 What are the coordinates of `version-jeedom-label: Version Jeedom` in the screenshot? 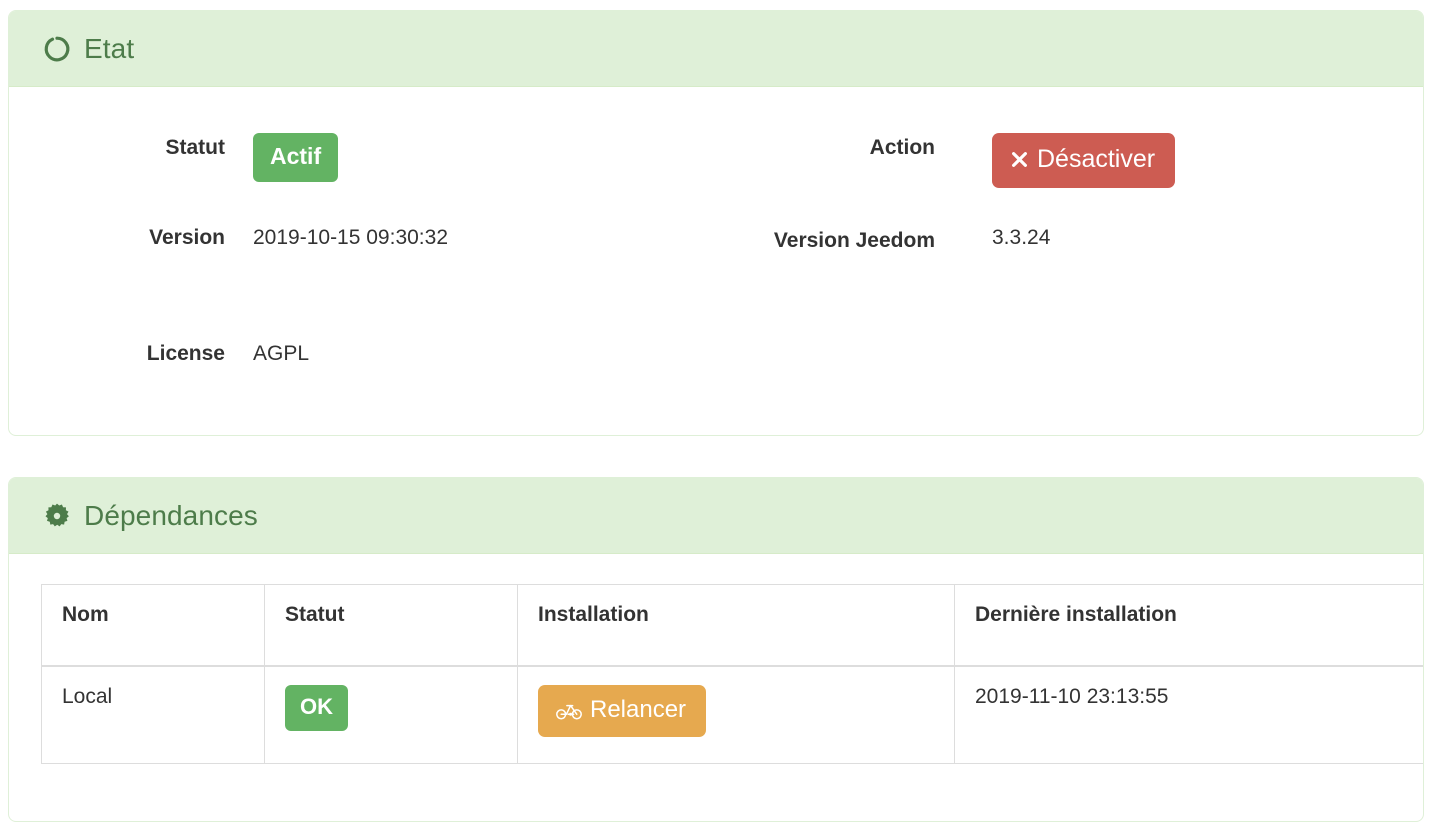 It's located at (854, 240).